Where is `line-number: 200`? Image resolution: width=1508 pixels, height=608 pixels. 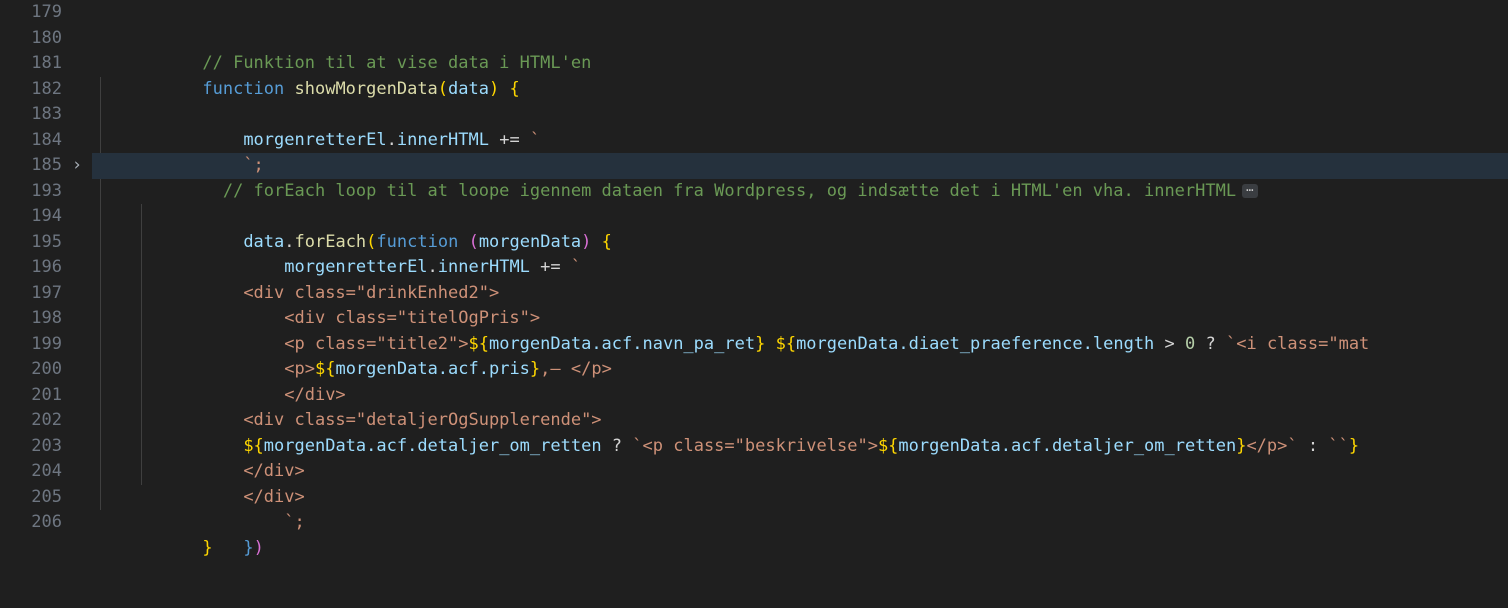
line-number: 200 is located at coordinates (46, 369).